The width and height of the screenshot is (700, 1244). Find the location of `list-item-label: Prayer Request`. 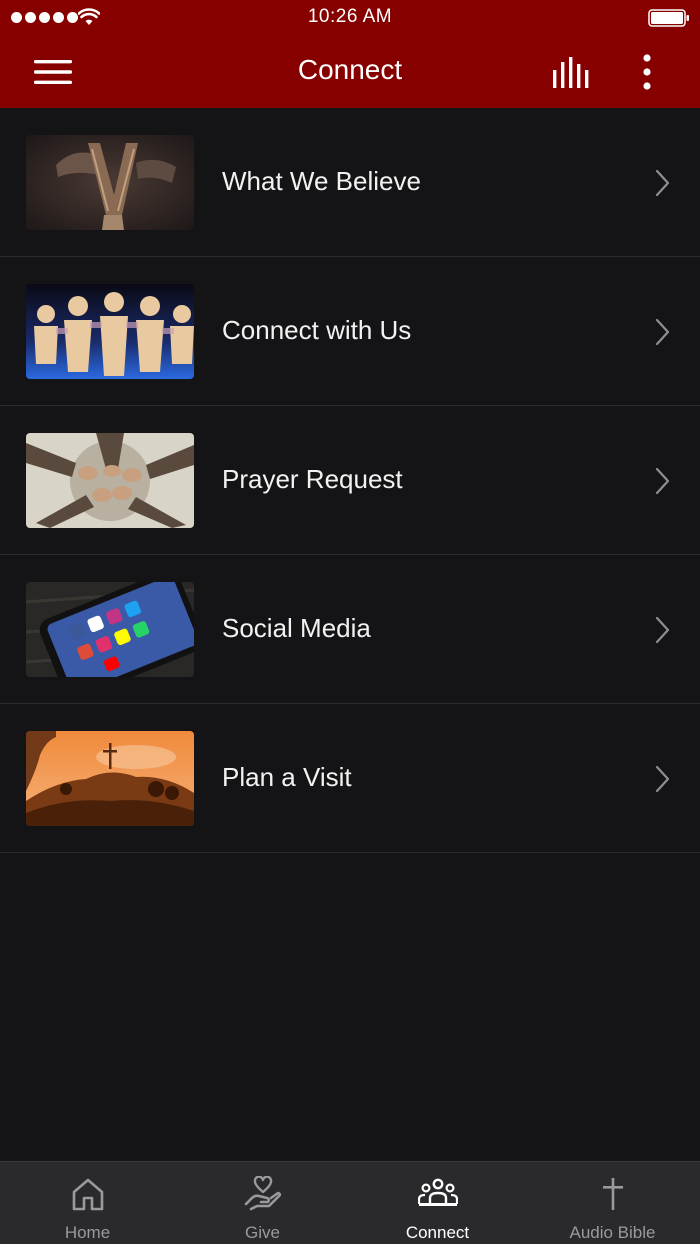

list-item-label: Prayer Request is located at coordinates (312, 479).